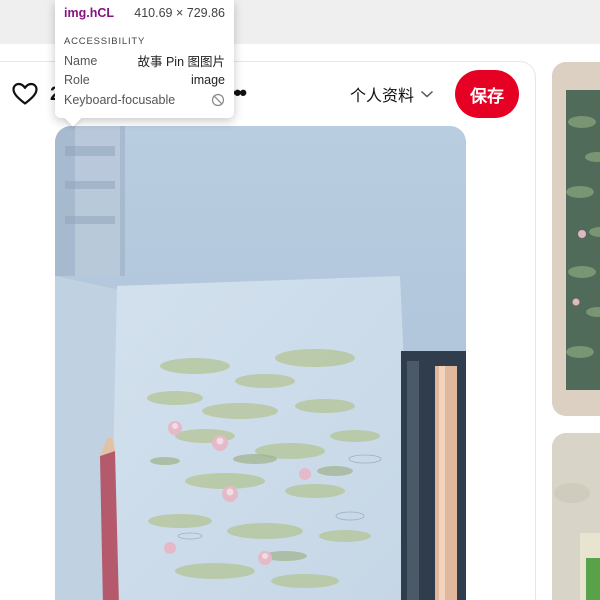 Image resolution: width=600 pixels, height=600 pixels. I want to click on not-allowed-icon, so click(218, 99).